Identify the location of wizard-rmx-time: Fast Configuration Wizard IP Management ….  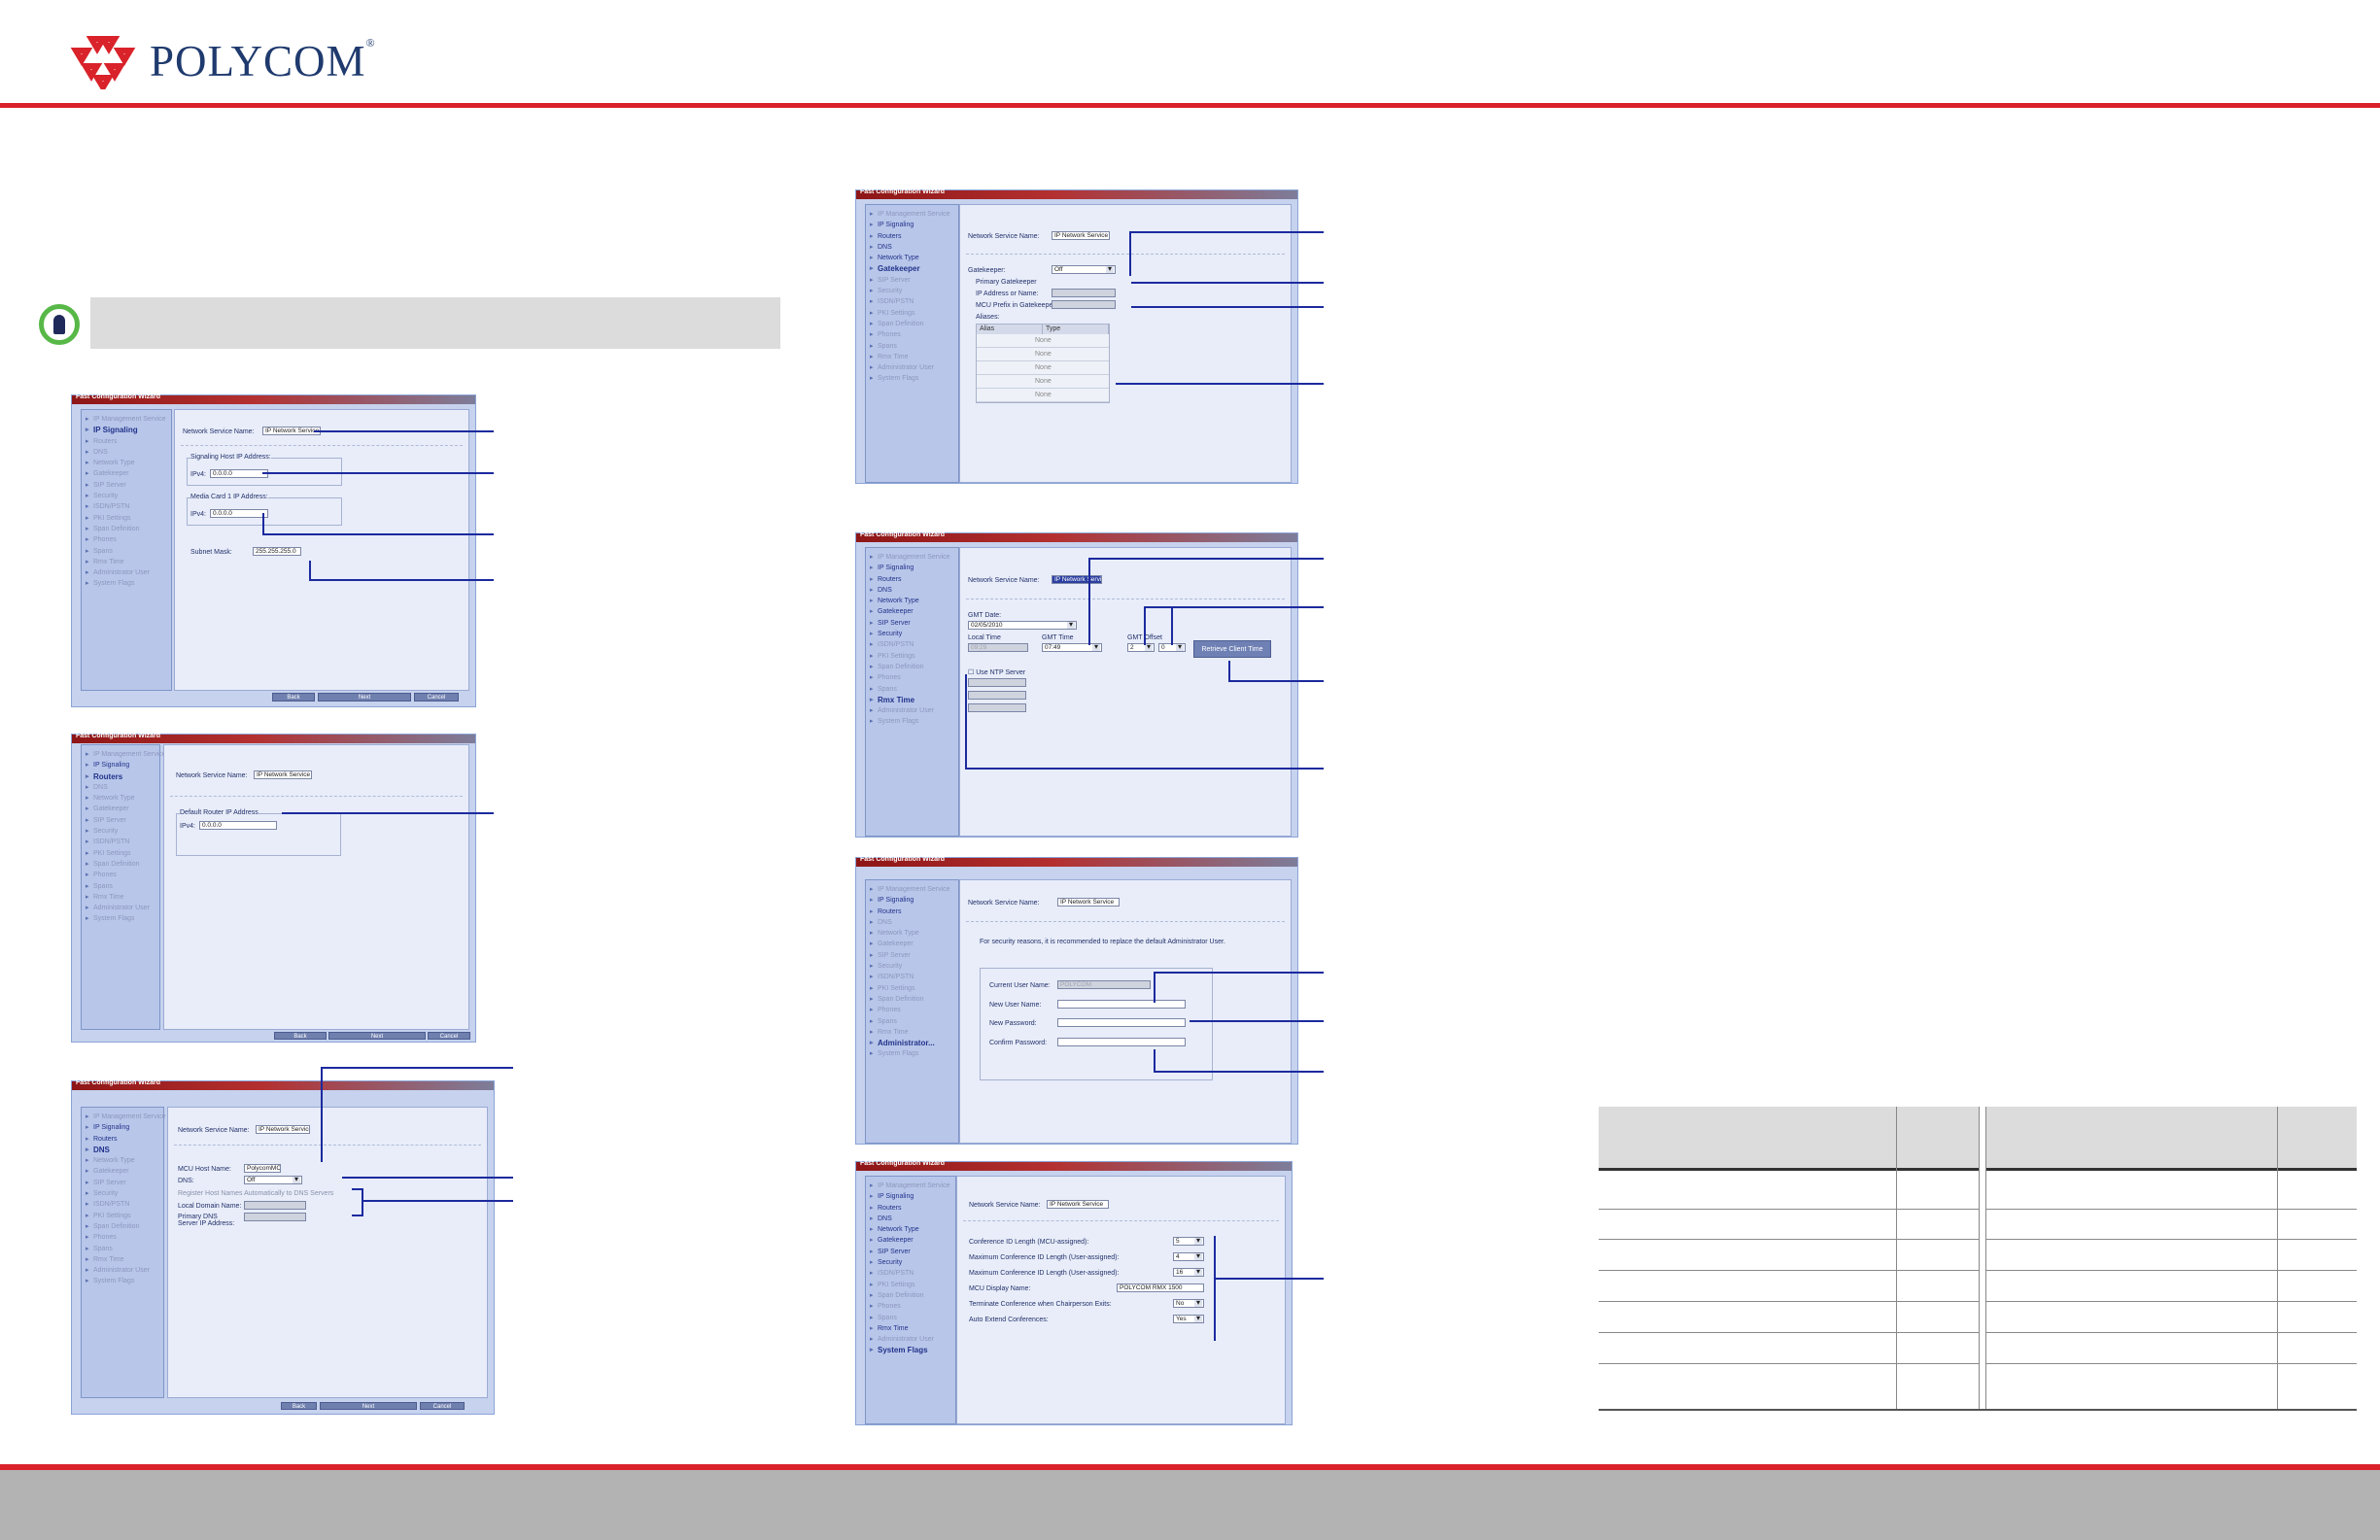
(1076, 684).